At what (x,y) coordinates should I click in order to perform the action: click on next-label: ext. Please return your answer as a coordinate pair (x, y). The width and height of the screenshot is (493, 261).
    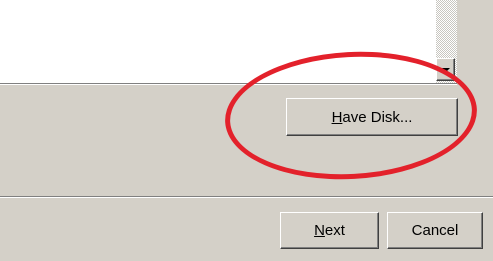
    Looking at the image, I should click on (334, 230).